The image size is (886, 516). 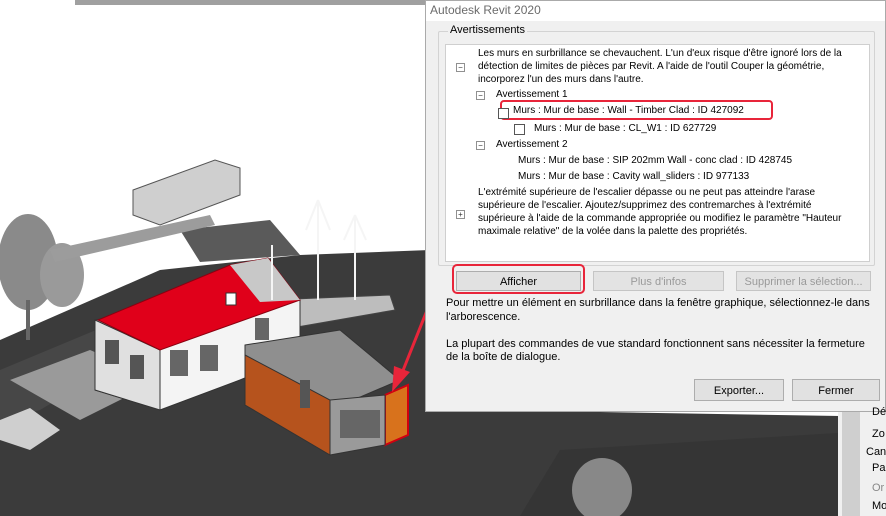 I want to click on palette-row: Dé, so click(x=879, y=412).